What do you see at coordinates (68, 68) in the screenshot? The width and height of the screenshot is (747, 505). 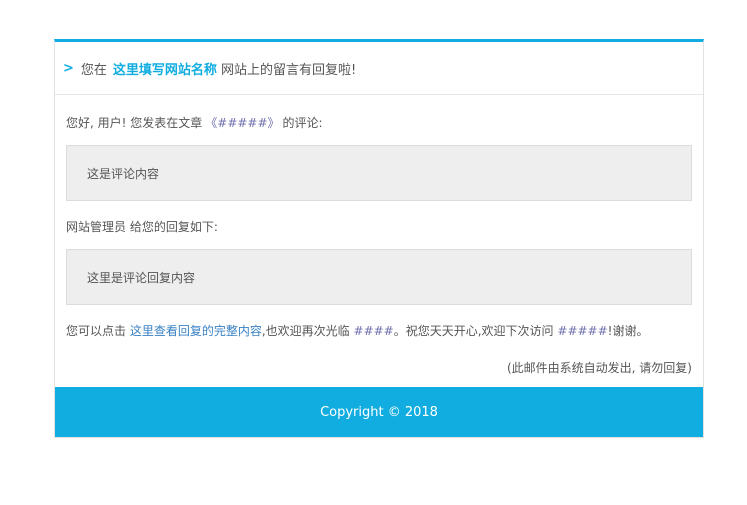 I see `chevron-right-icon: >` at bounding box center [68, 68].